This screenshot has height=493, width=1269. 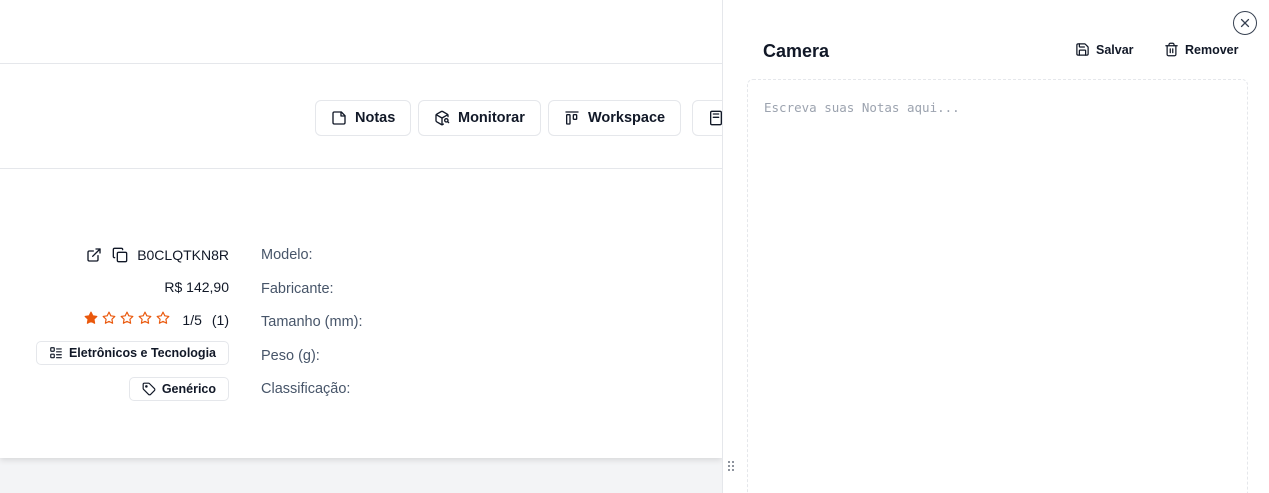 I want to click on category-row: Eletrônicos e Tecnologia, so click(x=132, y=353).